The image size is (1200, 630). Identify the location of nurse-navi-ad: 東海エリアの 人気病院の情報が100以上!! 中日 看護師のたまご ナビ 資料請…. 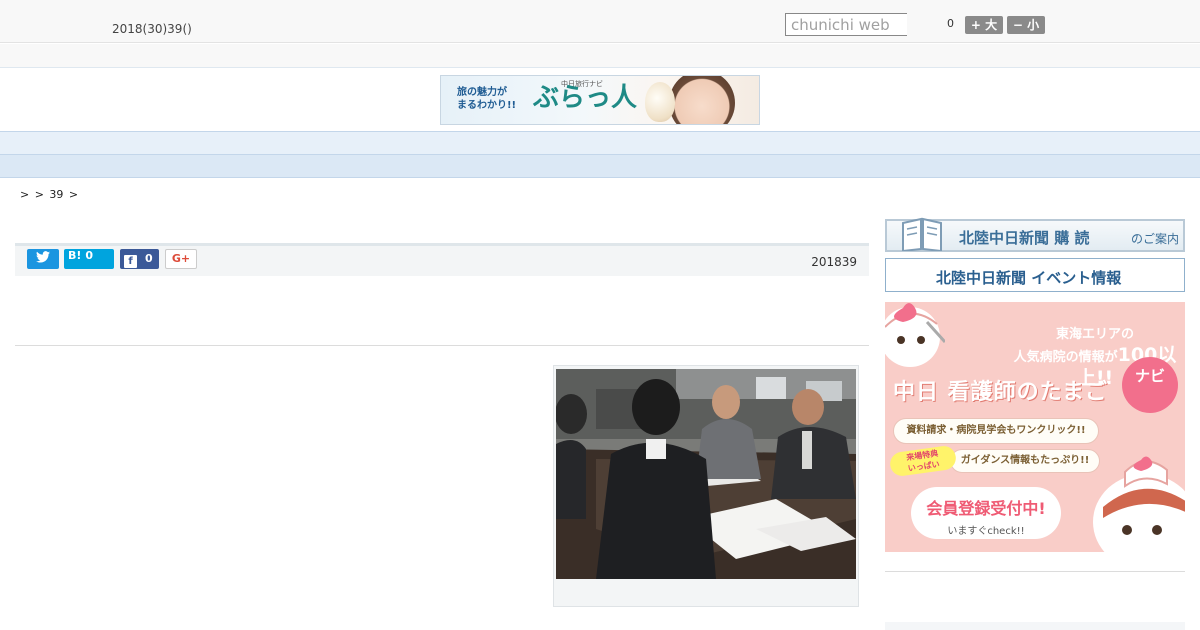
(1035, 427).